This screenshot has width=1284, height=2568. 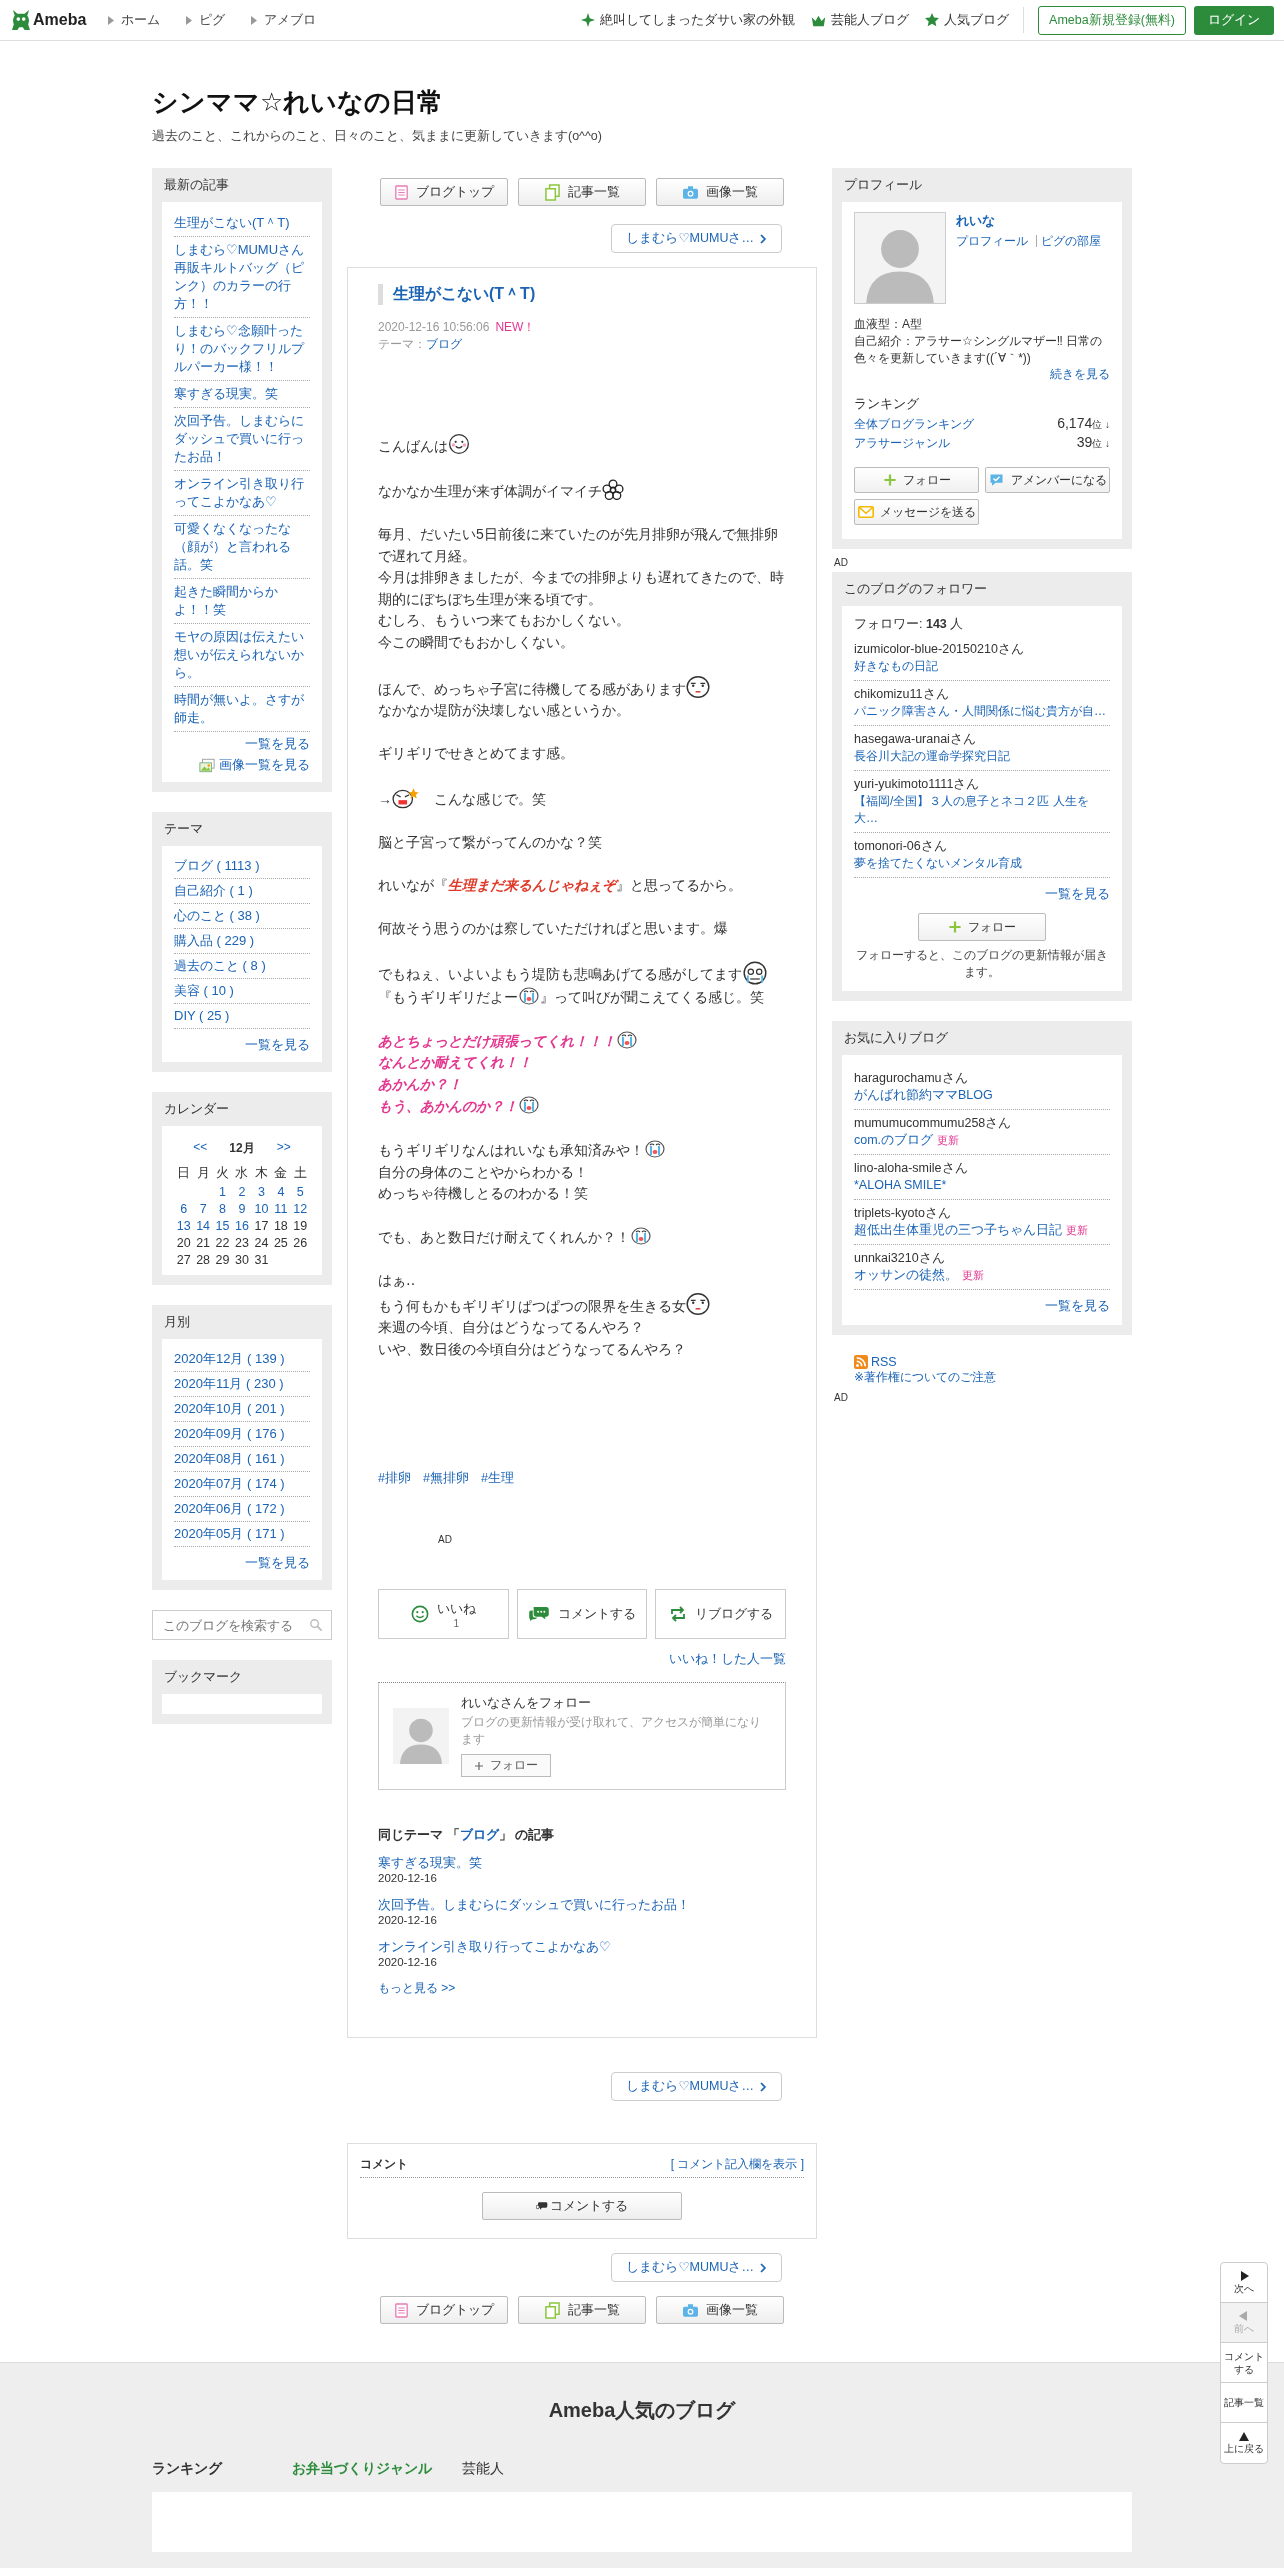 I want to click on month-archive-link: 2020年09月 ( 176 ), so click(x=242, y=1434).